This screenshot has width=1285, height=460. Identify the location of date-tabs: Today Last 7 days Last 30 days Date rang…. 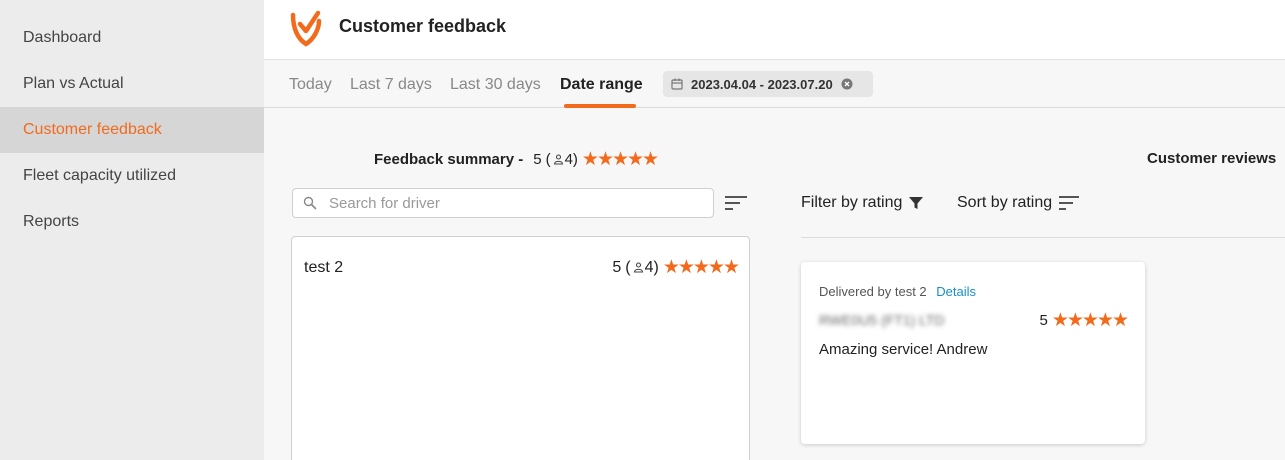
(774, 84).